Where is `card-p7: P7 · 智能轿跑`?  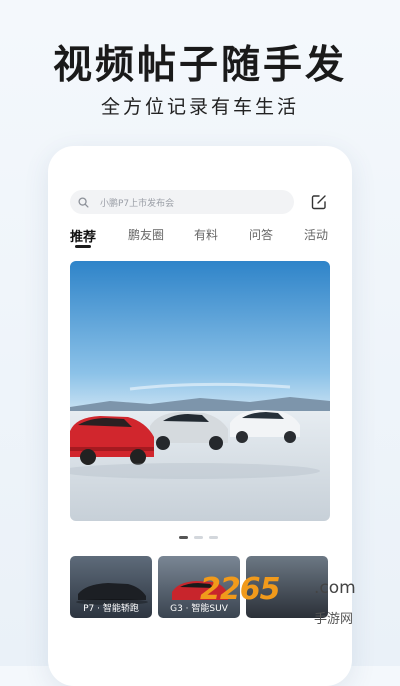
card-p7: P7 · 智能轿跑 is located at coordinates (111, 587).